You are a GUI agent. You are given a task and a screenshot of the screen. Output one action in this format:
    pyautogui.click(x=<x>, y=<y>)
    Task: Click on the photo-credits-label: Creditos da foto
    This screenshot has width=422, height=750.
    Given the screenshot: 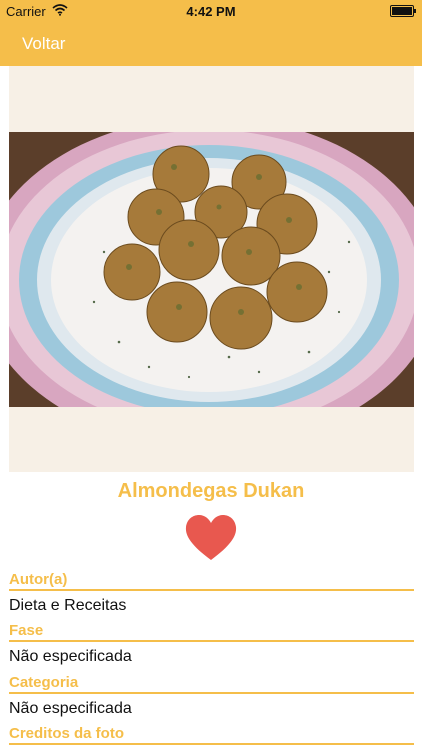 What is the action you would take?
    pyautogui.click(x=211, y=734)
    